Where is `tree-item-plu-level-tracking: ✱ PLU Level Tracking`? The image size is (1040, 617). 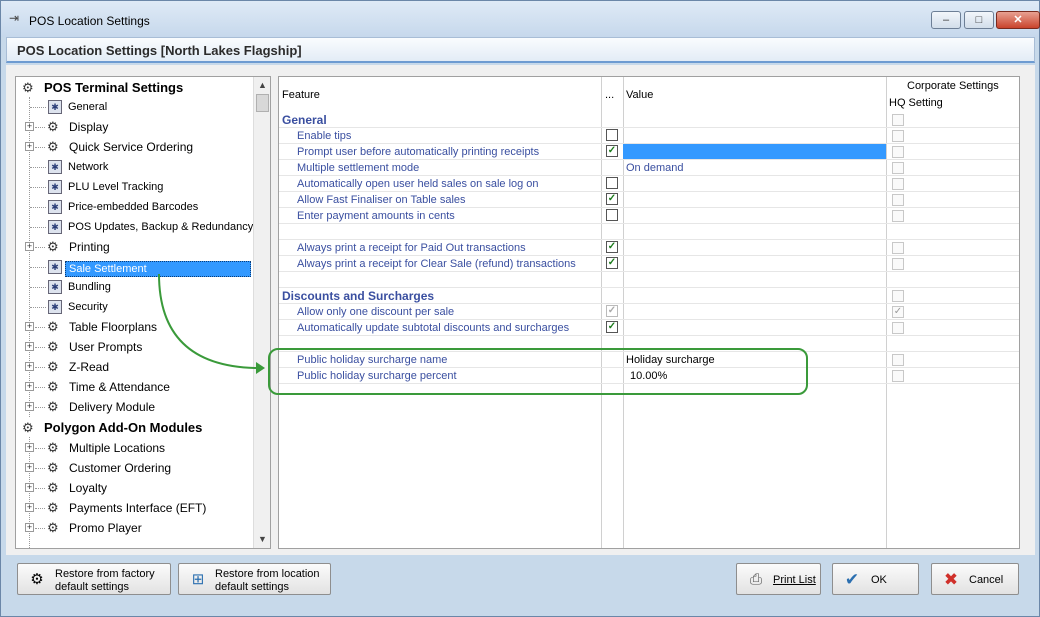 tree-item-plu-level-tracking: ✱ PLU Level Tracking is located at coordinates (134, 187).